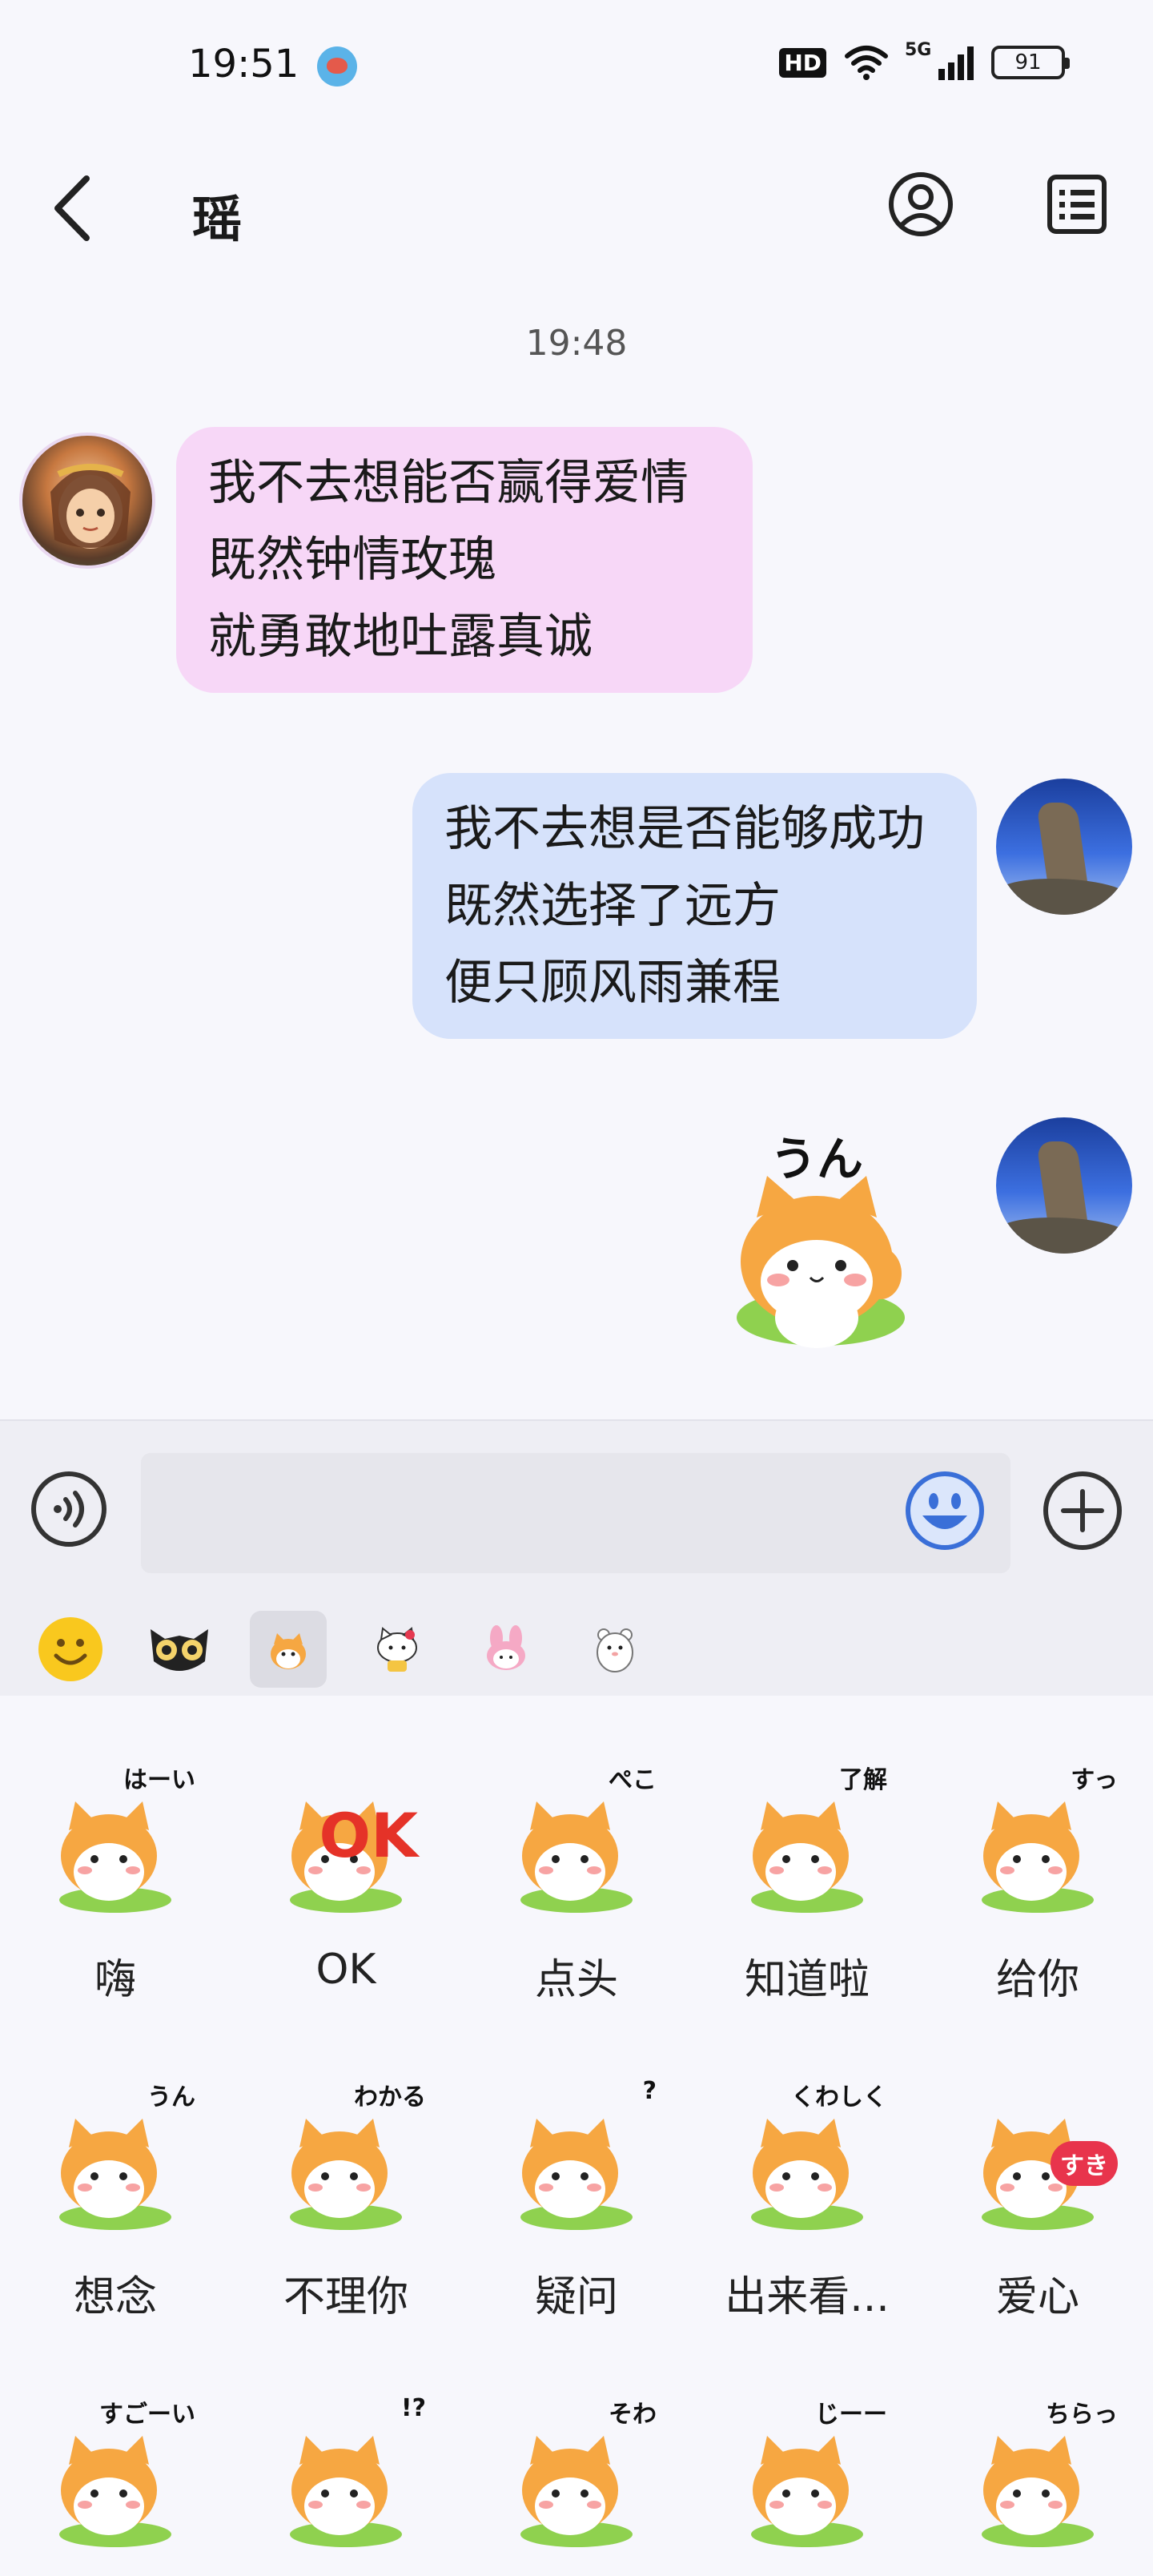  I want to click on hamster-tab, so click(615, 1649).